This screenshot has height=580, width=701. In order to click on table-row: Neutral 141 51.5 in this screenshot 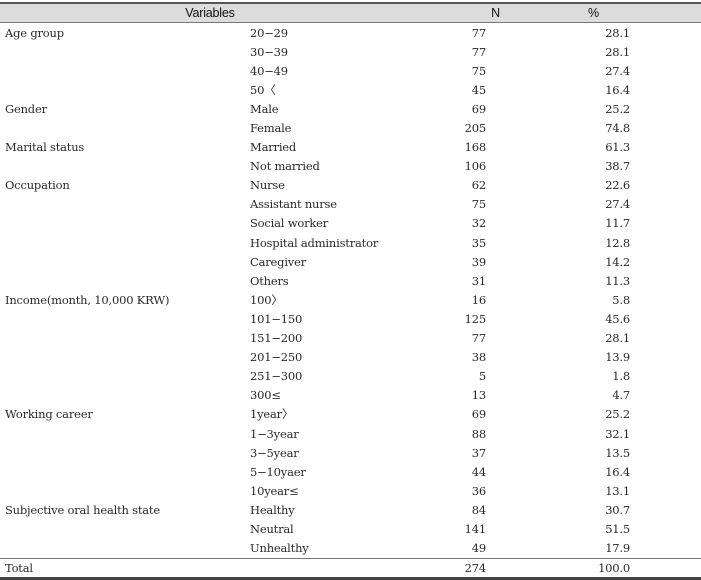, I will do `click(350, 528)`.